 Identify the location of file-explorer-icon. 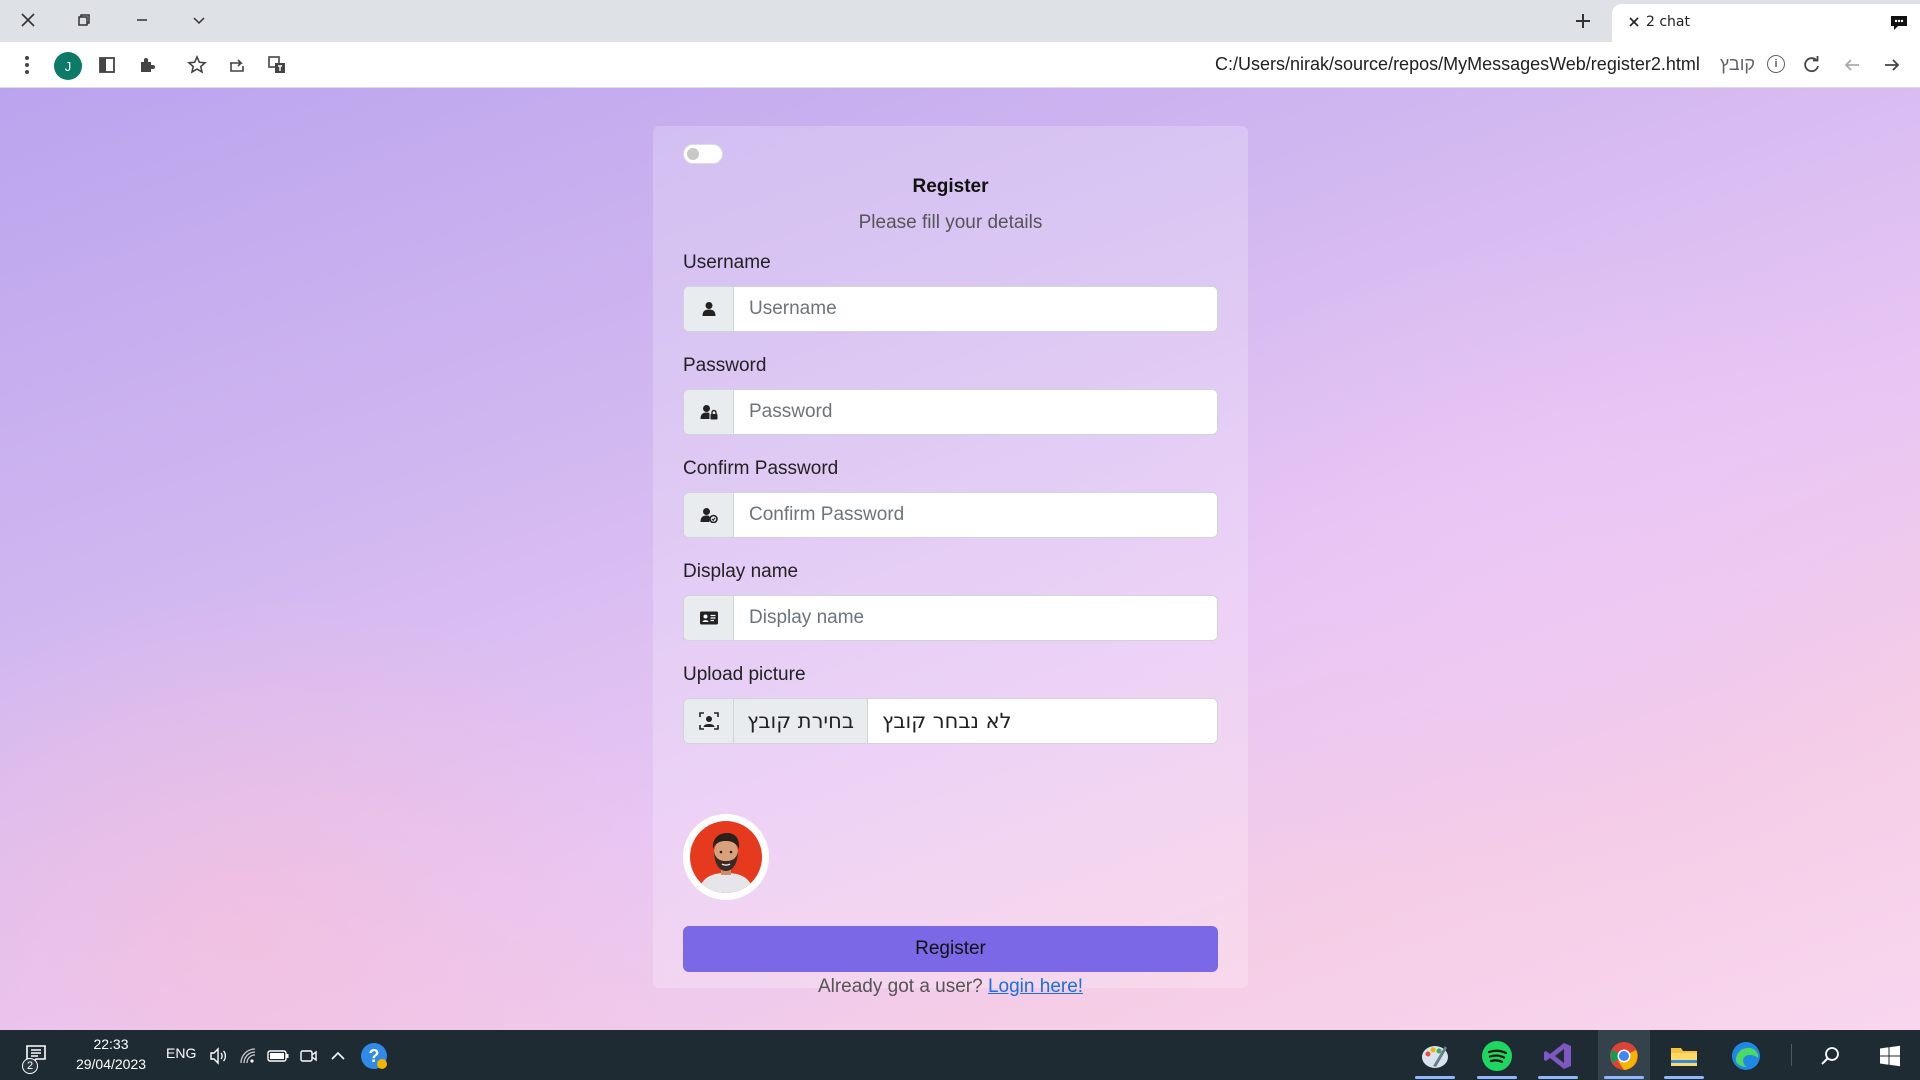
(1684, 1056).